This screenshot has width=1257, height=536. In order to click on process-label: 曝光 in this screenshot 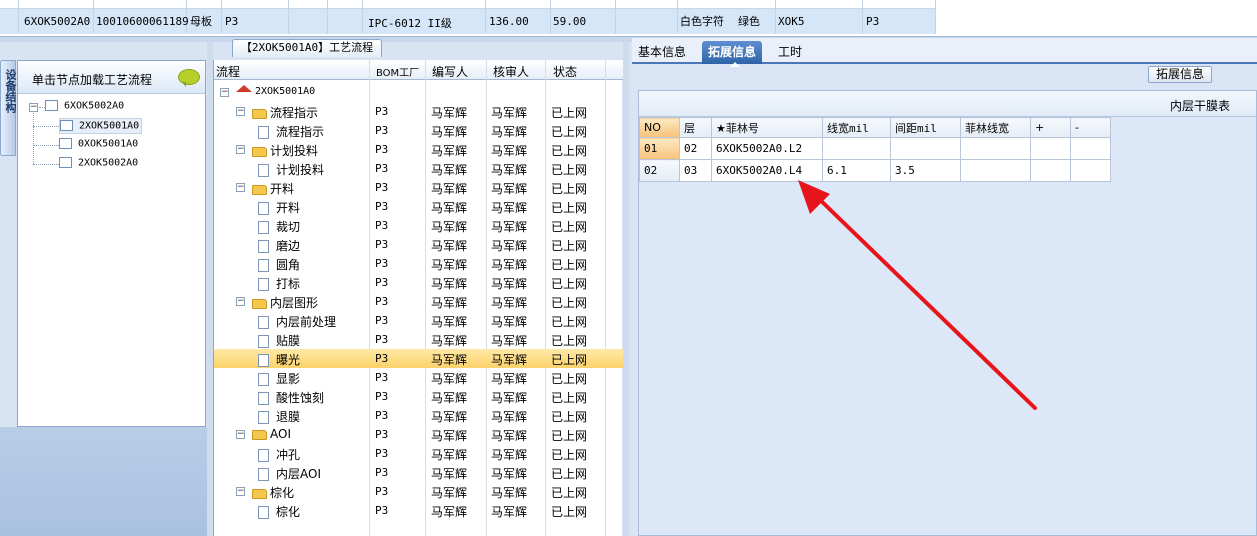, I will do `click(279, 359)`.